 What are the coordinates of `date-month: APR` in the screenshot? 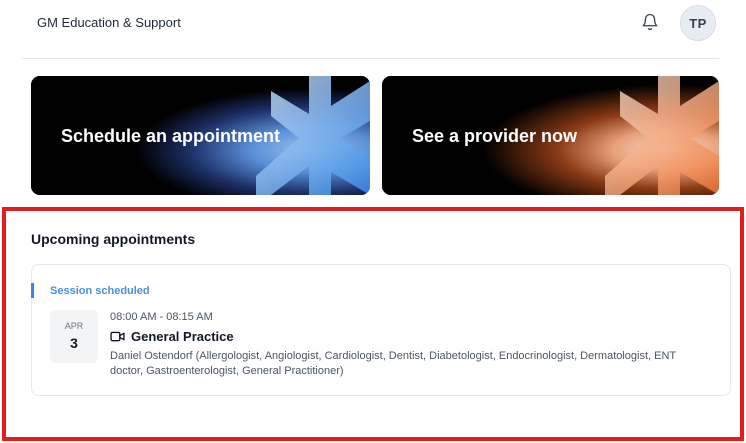 It's located at (74, 326).